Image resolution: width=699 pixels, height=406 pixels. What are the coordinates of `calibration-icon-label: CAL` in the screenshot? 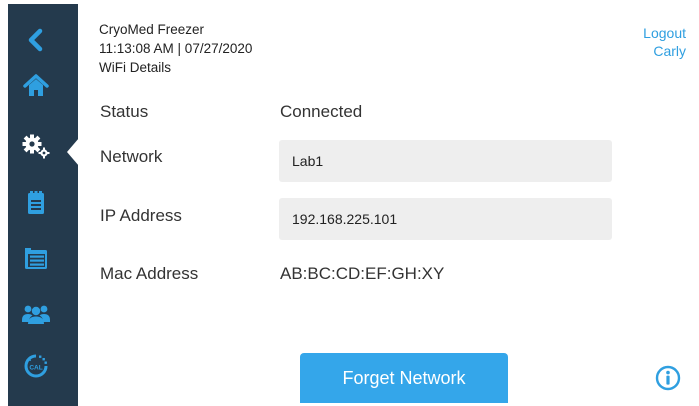 It's located at (35, 368).